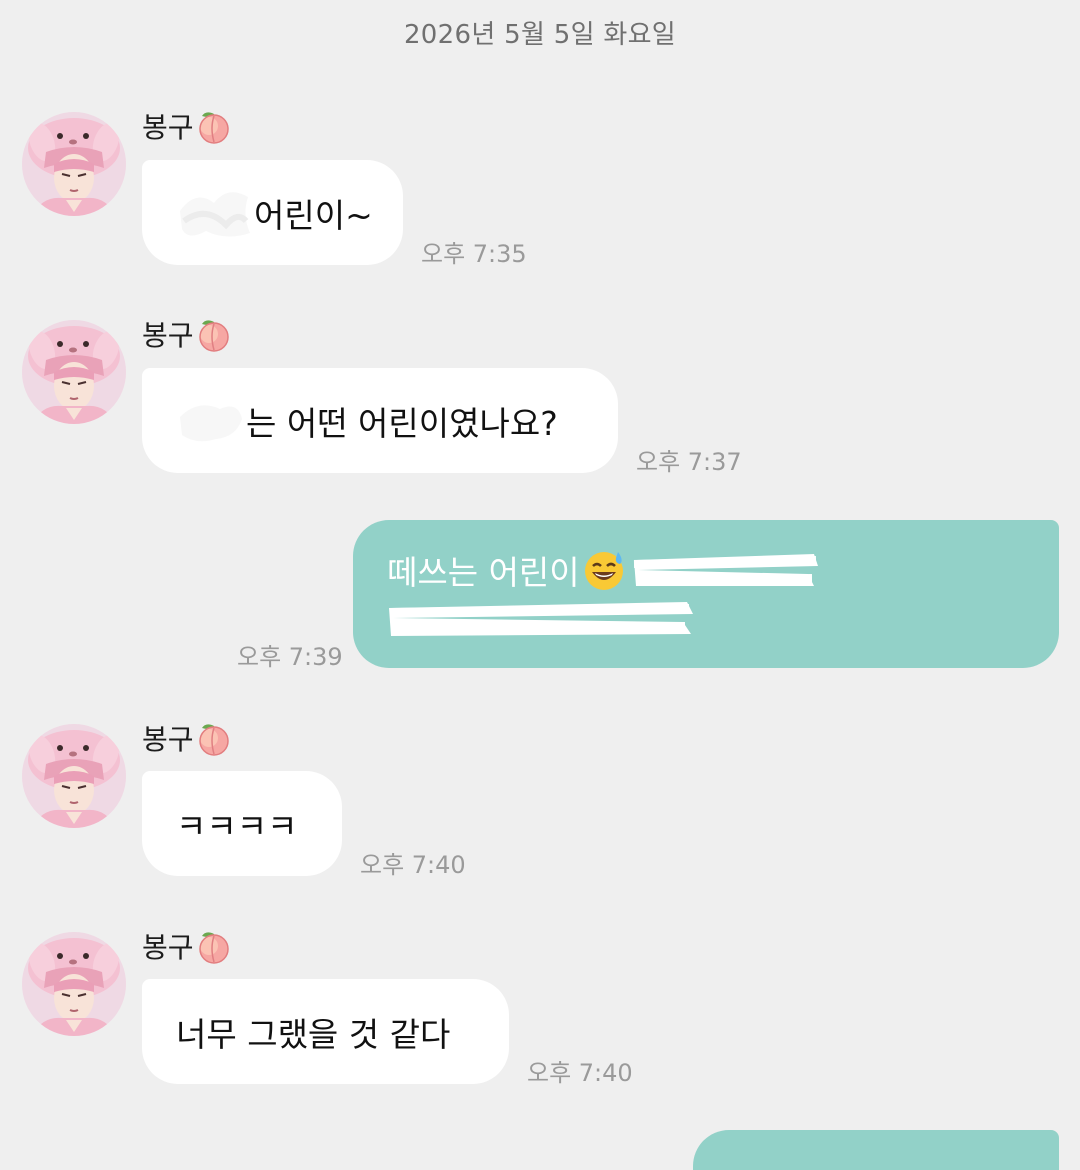 The image size is (1080, 1170). What do you see at coordinates (313, 1034) in the screenshot?
I see `message-text: 너무 그랬을 것 같다` at bounding box center [313, 1034].